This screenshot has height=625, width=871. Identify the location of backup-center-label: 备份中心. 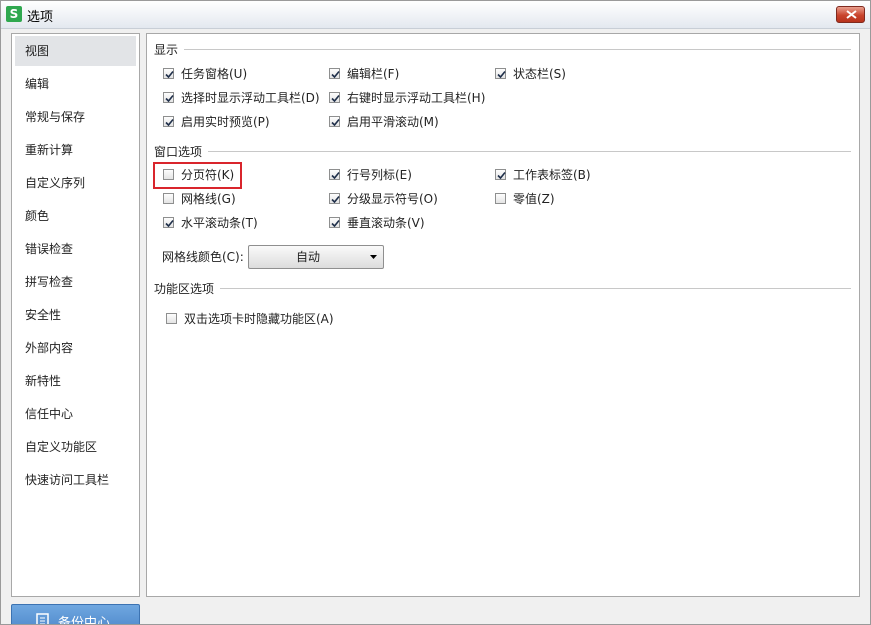
(84, 620).